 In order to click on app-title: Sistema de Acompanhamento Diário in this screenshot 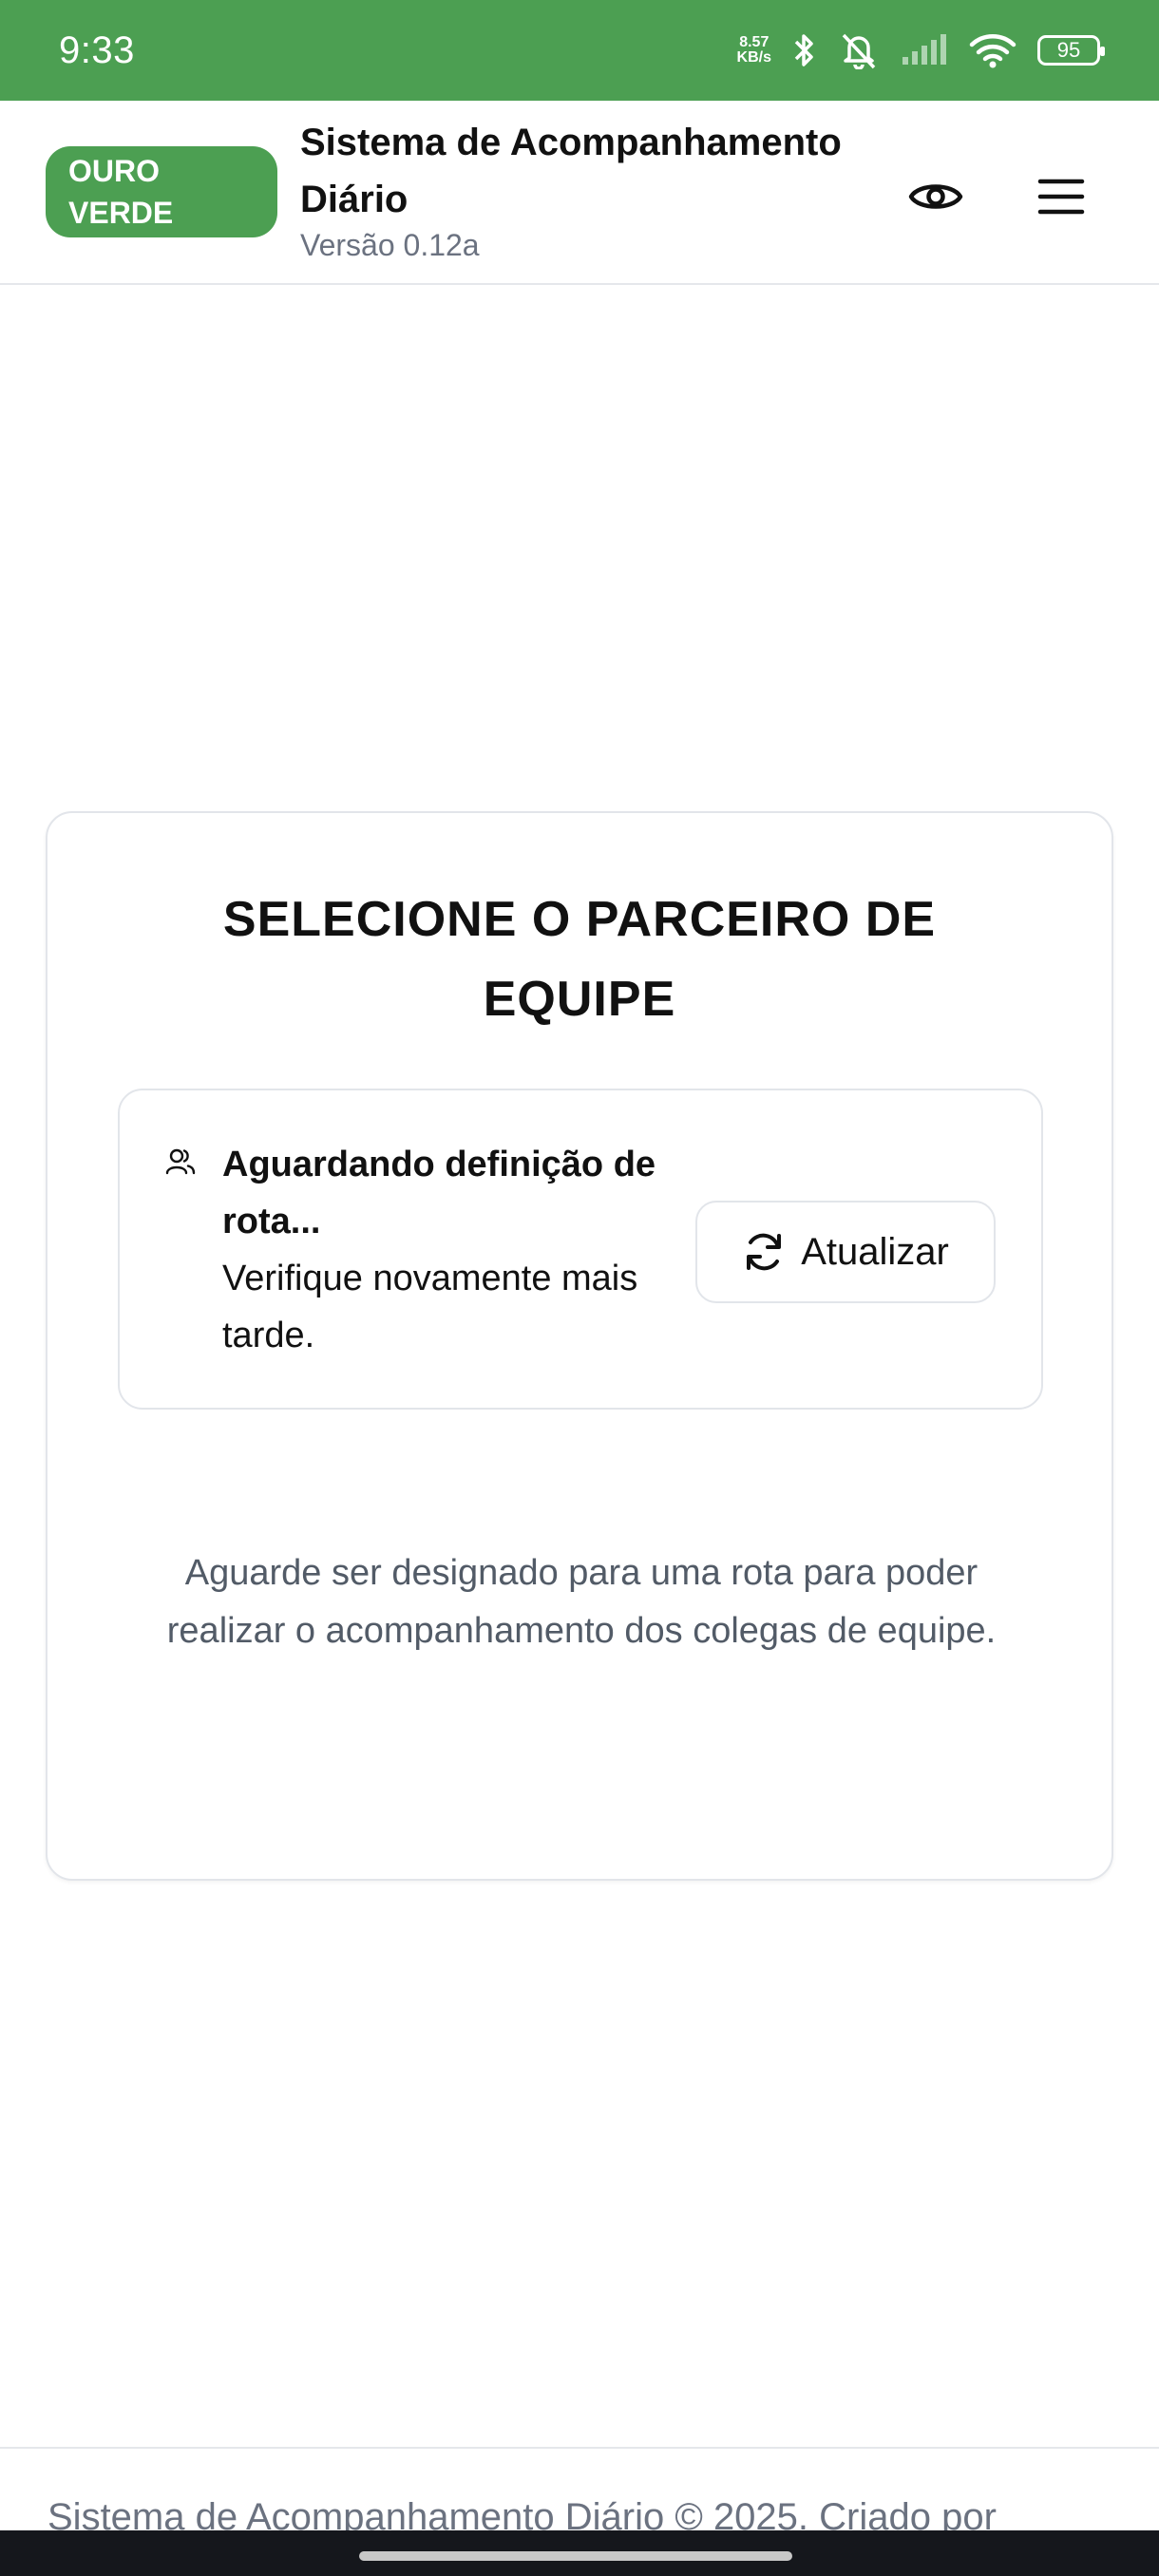, I will do `click(571, 171)`.